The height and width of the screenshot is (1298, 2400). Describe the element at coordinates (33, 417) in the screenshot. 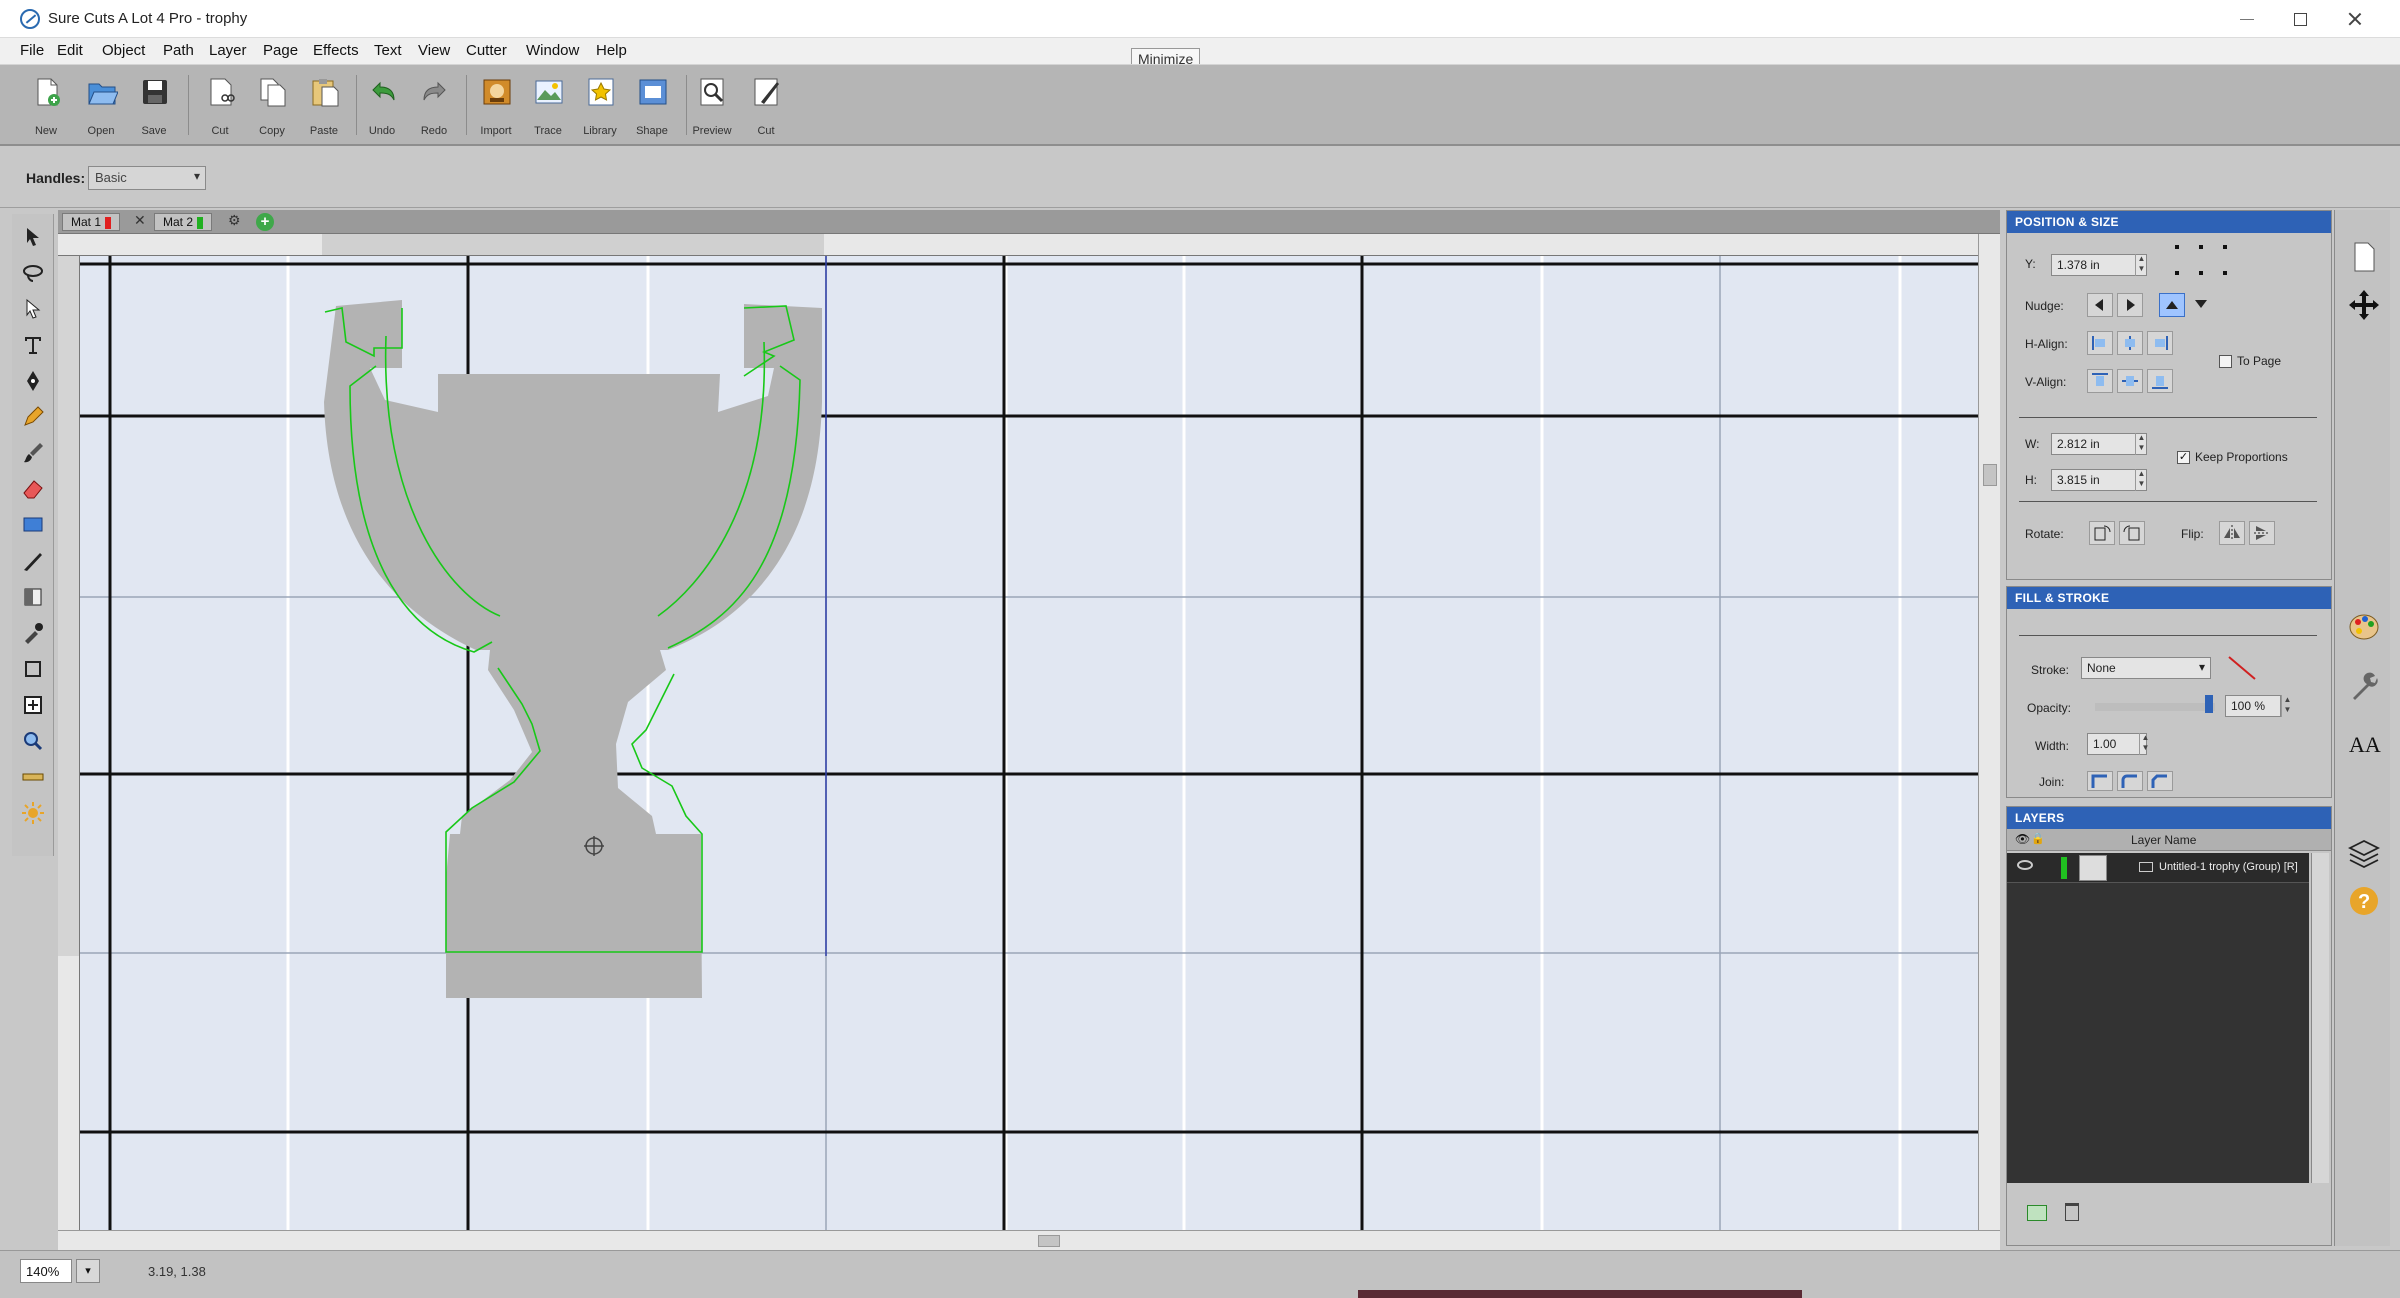

I see `pencil-icon` at that location.